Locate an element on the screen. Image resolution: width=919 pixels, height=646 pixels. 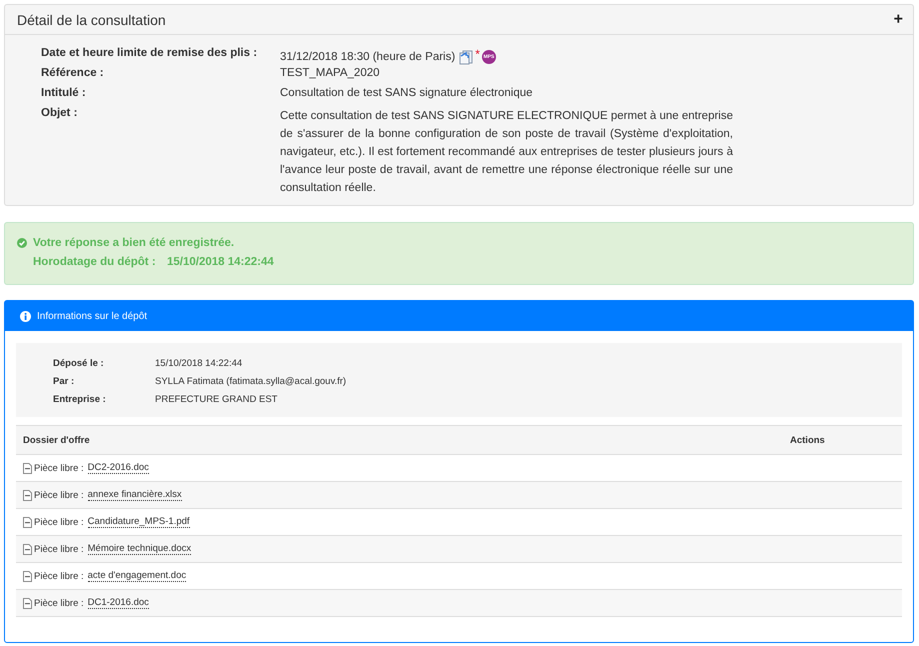
panel-title: Détail de la consultation is located at coordinates (91, 20).